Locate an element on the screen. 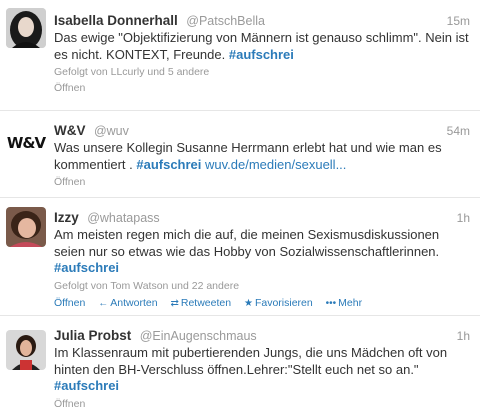 This screenshot has height=419, width=480. retweet-icon: ⇄ is located at coordinates (174, 303).